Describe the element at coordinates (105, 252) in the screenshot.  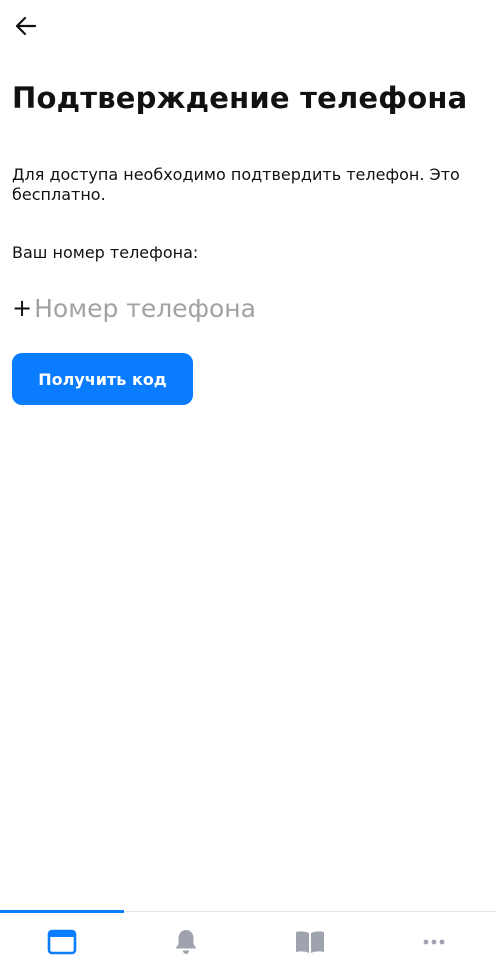
I see `phone-label: Ваш номер телефона:` at that location.